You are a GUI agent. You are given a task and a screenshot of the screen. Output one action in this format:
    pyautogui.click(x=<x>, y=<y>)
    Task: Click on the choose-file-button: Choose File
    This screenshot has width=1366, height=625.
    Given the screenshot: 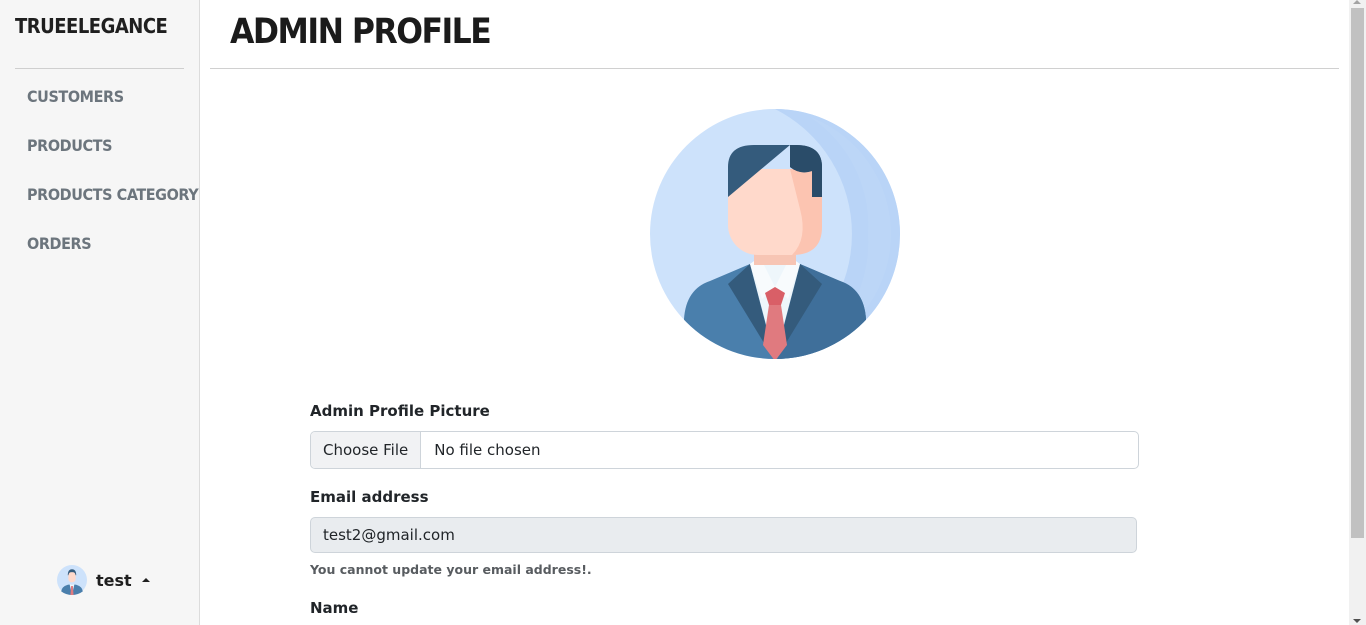 What is the action you would take?
    pyautogui.click(x=366, y=450)
    